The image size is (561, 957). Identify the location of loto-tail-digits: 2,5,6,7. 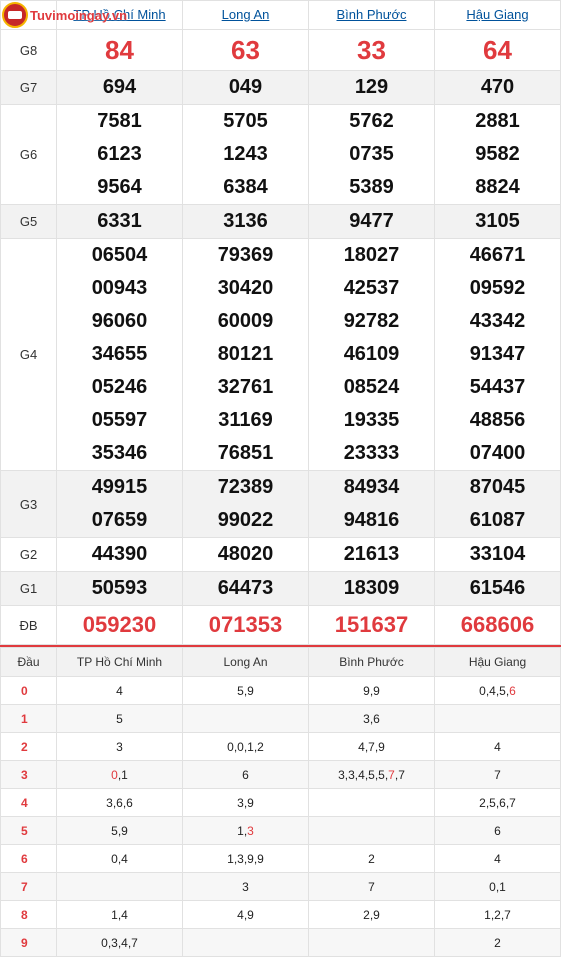
(497, 802).